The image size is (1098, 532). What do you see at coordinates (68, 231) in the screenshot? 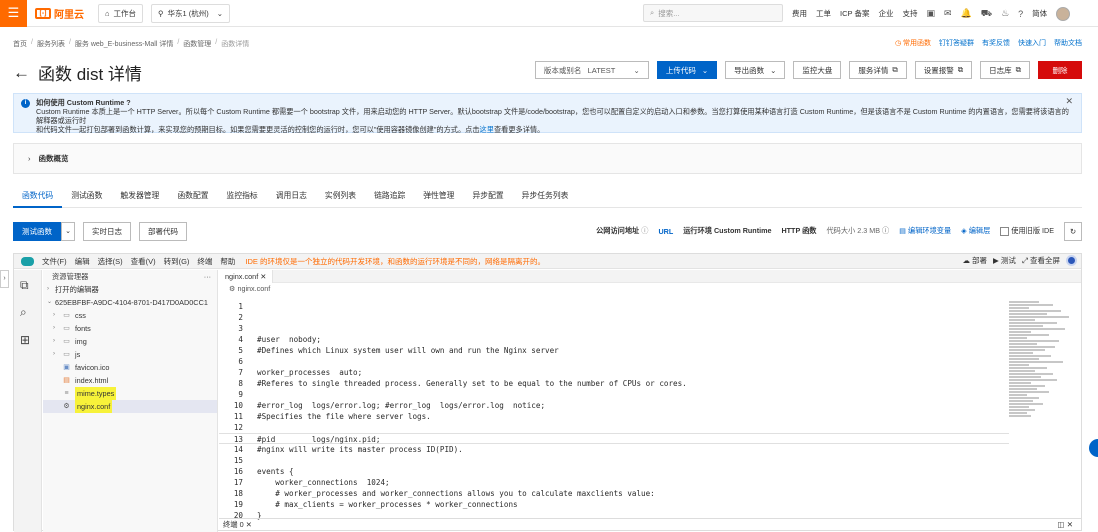
I see `chevron-down-icon: ⌄` at bounding box center [68, 231].